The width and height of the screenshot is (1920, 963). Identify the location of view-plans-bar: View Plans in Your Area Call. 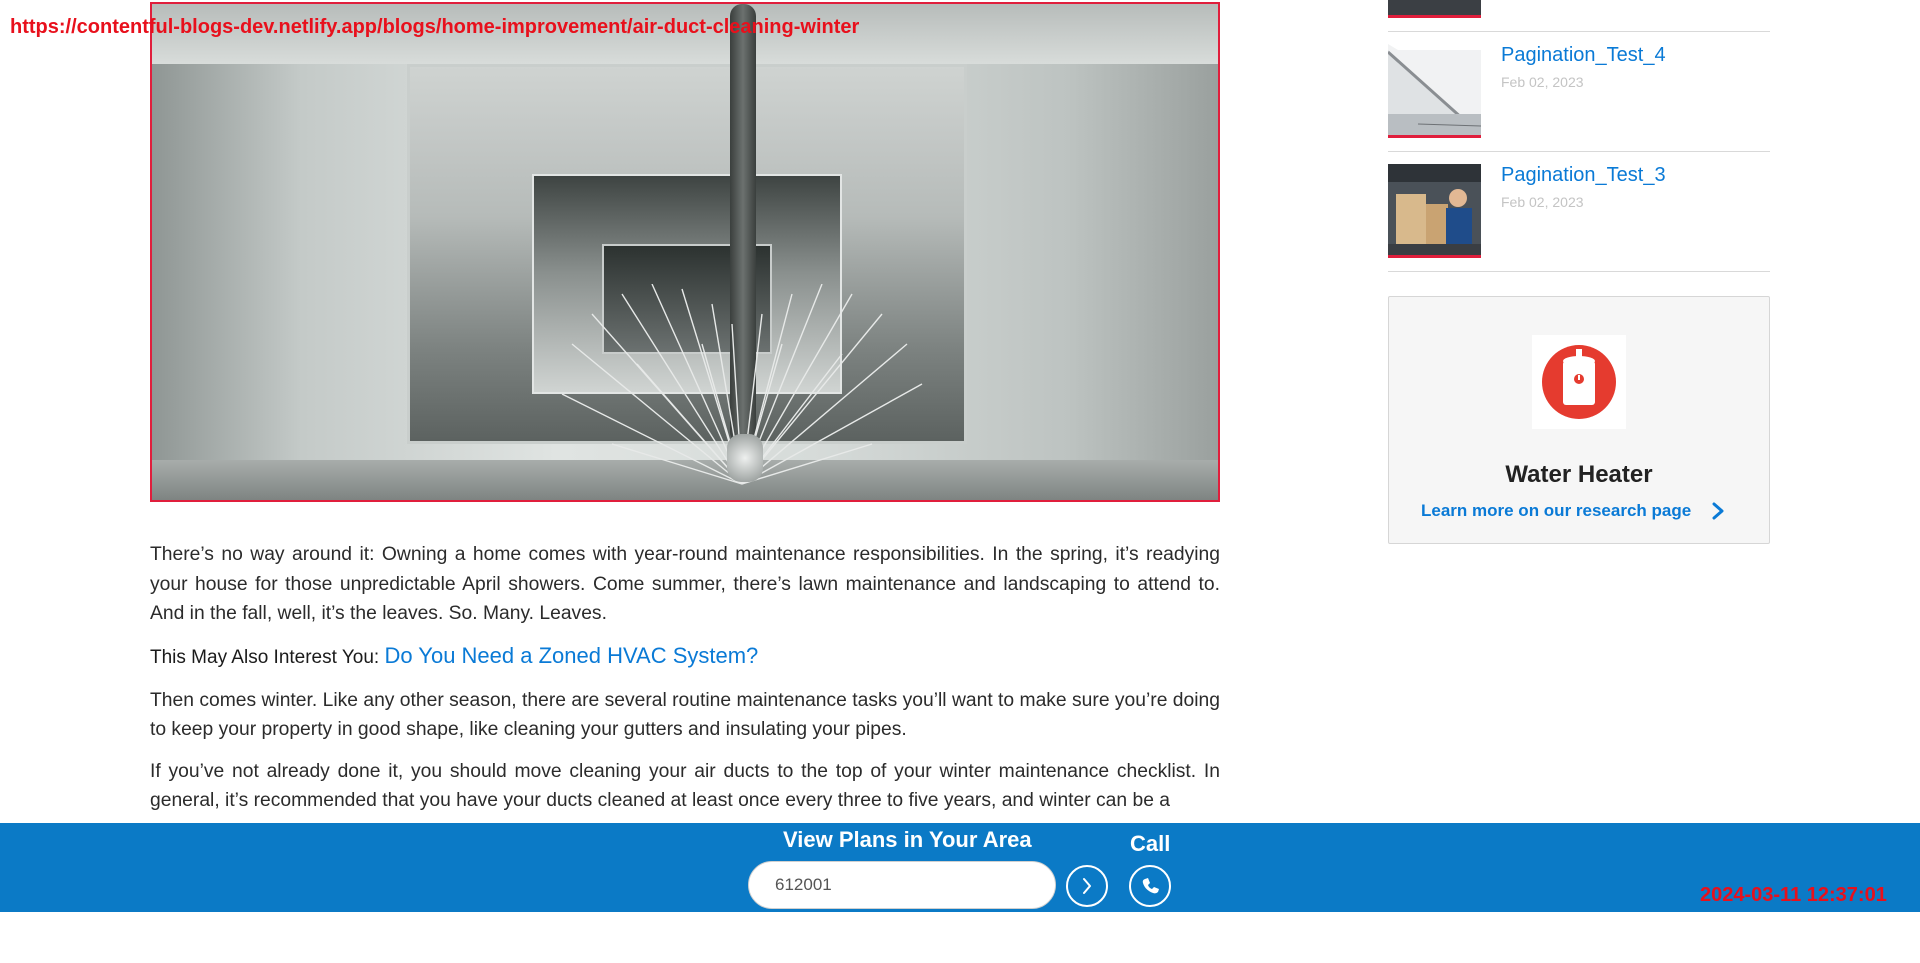
(960, 867).